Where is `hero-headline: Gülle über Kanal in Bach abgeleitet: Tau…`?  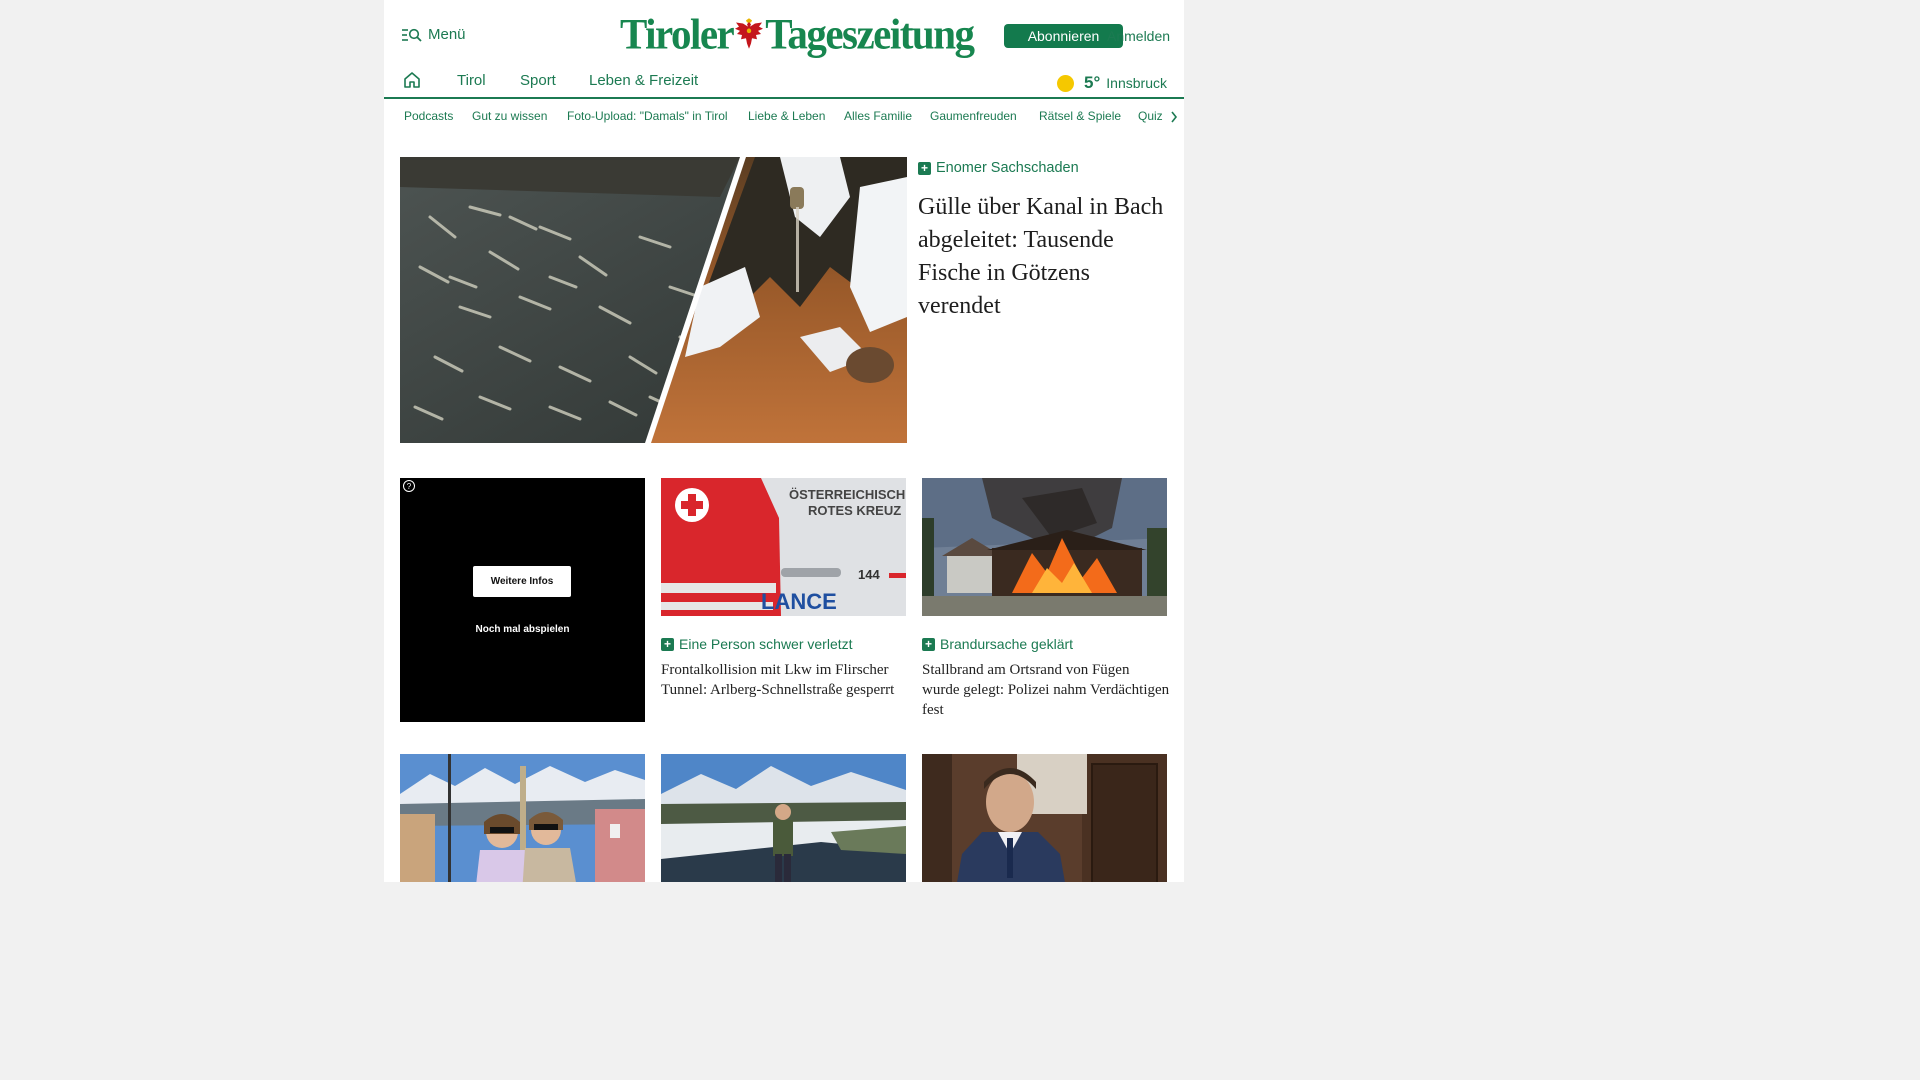 hero-headline: Gülle über Kanal in Bach abgeleitet: Tau… is located at coordinates (1043, 257).